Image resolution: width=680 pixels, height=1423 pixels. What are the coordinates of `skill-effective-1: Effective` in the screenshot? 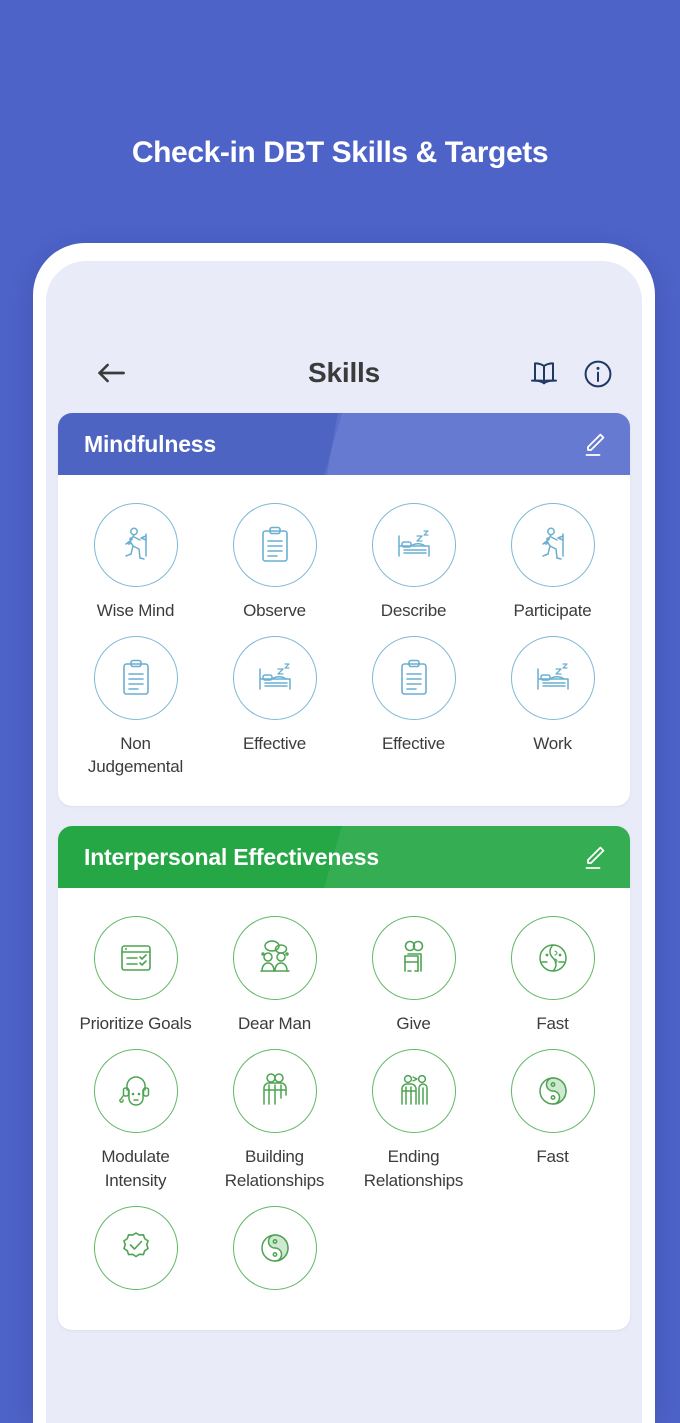 It's located at (274, 710).